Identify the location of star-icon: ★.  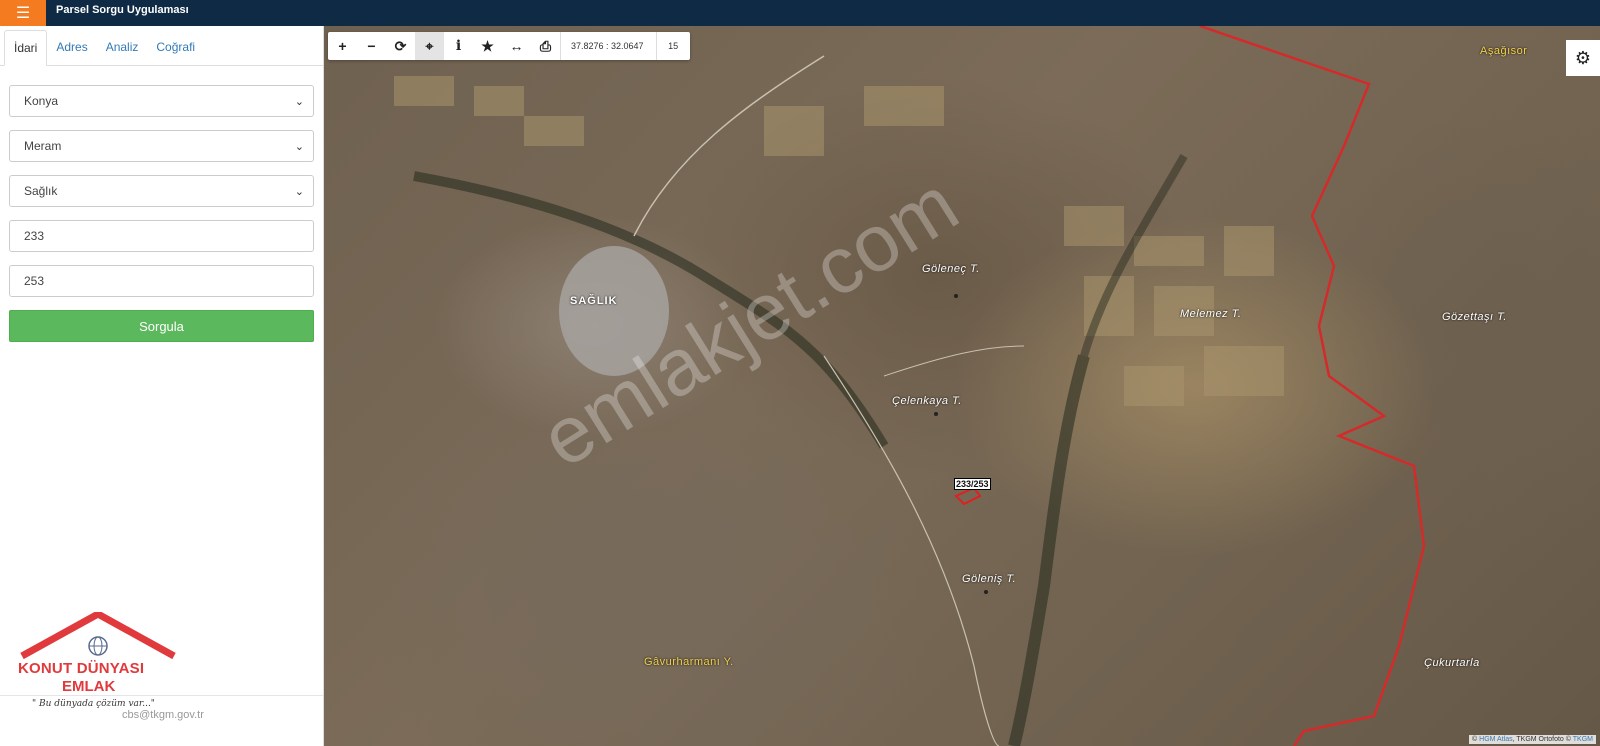
(487, 45).